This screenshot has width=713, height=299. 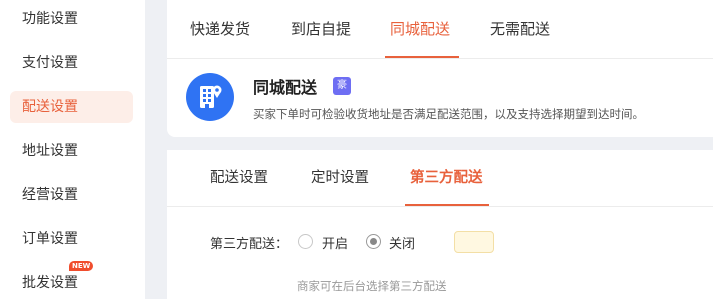 I want to click on sidebar-item-label: 地址设置, so click(x=50, y=151).